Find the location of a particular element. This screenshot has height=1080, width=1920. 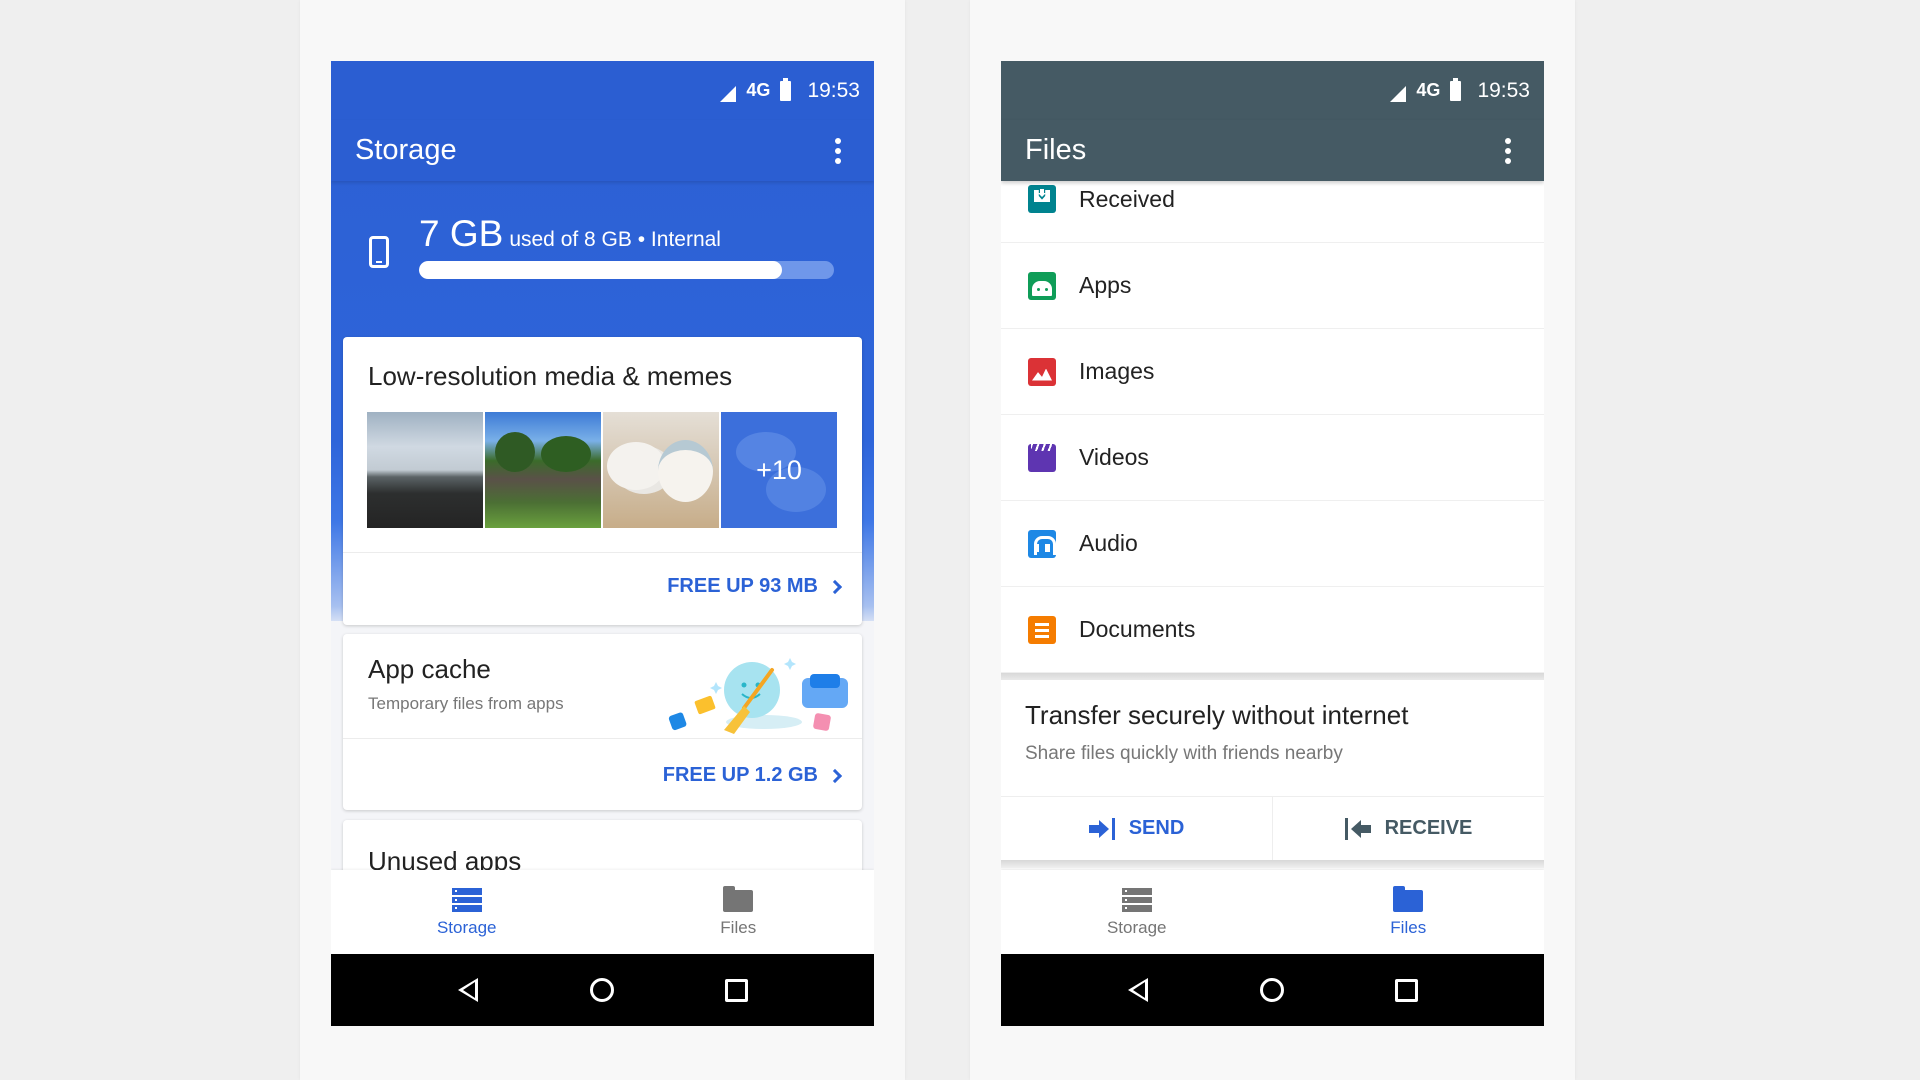

free-up-label: FREE UP 1.2 GB is located at coordinates (740, 775).